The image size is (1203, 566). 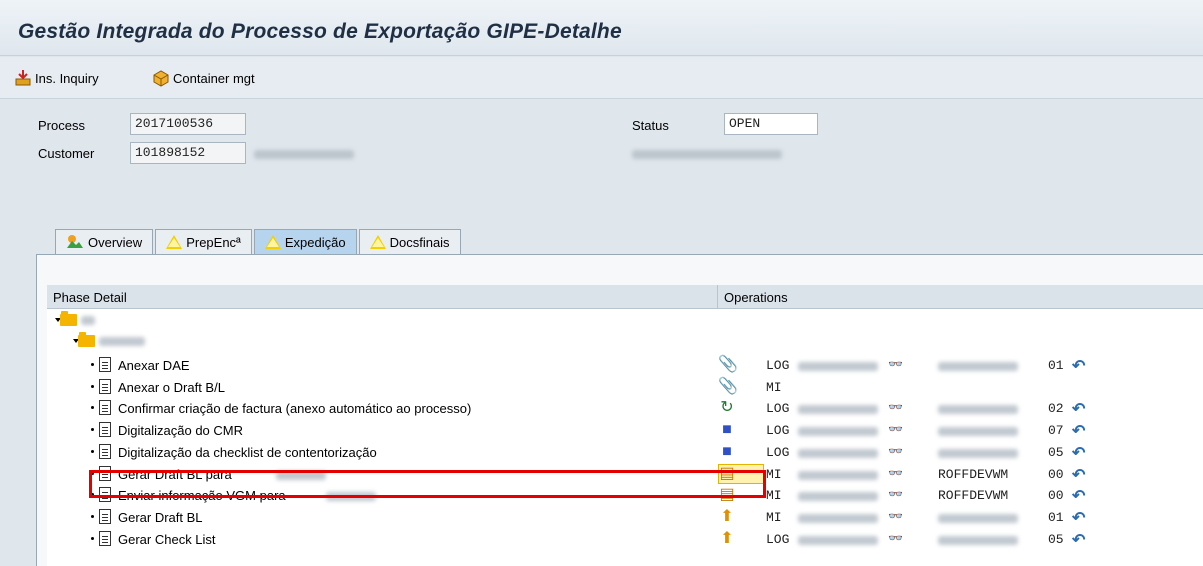 I want to click on container-mgt-button: Container mgt, so click(x=203, y=78).